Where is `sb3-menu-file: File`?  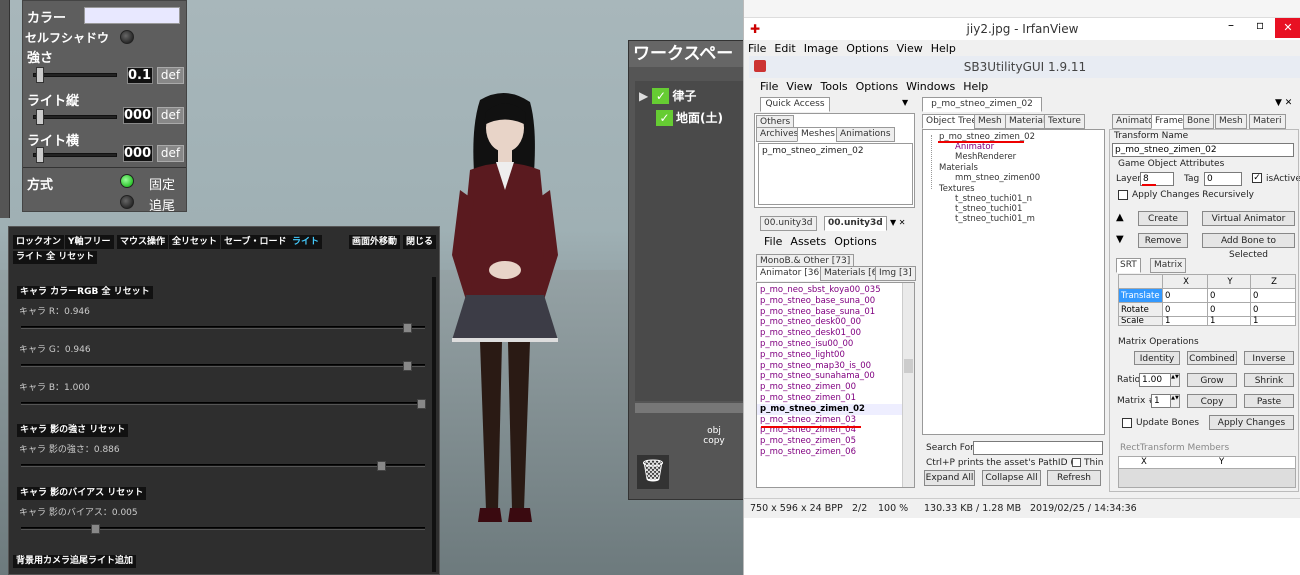 sb3-menu-file: File is located at coordinates (769, 87).